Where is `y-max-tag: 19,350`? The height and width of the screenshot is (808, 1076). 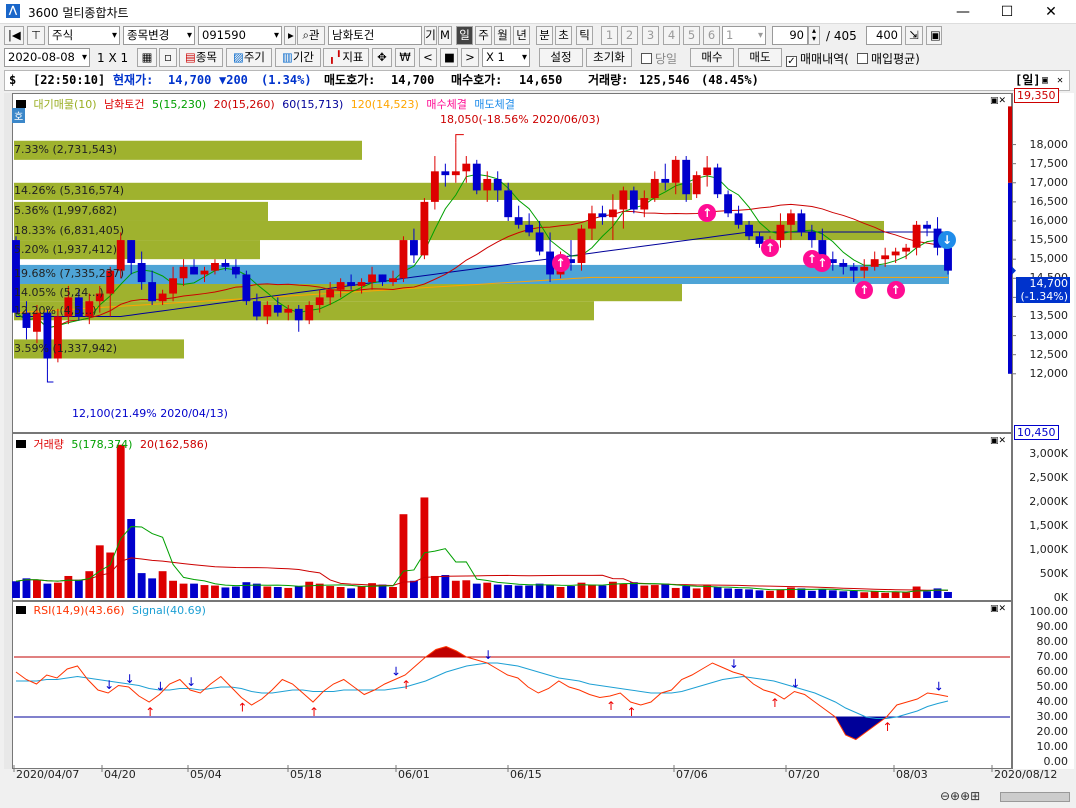
y-max-tag: 19,350 is located at coordinates (1036, 95).